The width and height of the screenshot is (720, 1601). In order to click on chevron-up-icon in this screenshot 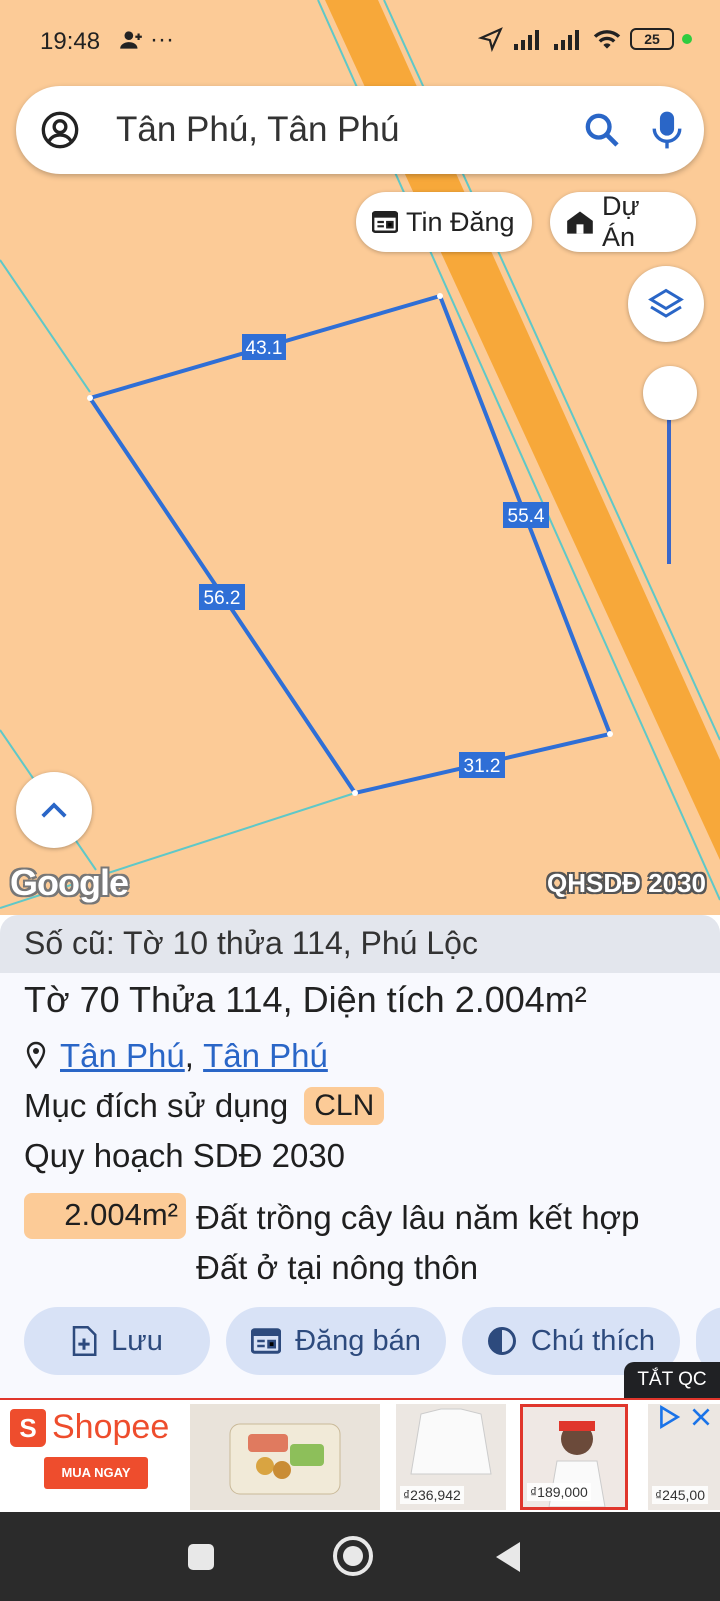, I will do `click(54, 810)`.